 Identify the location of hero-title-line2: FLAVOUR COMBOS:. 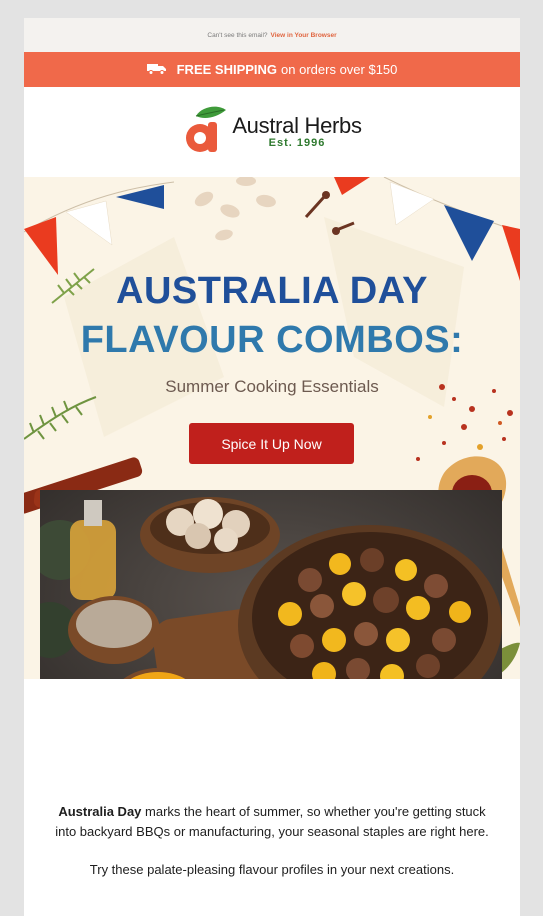
(272, 340).